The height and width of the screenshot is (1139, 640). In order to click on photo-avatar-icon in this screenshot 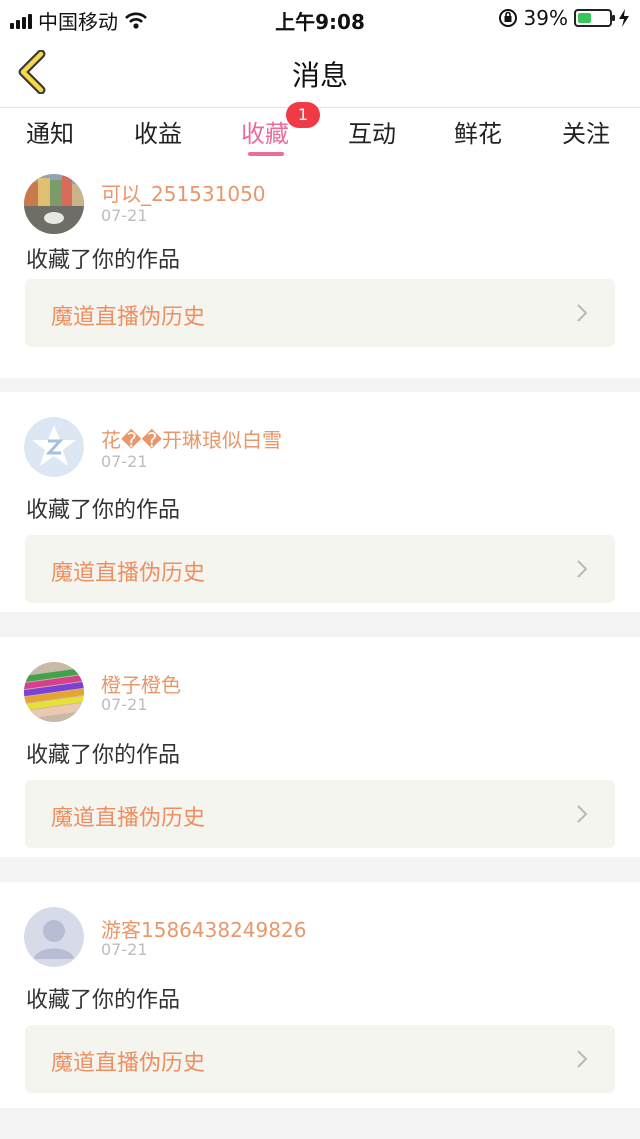, I will do `click(54, 204)`.